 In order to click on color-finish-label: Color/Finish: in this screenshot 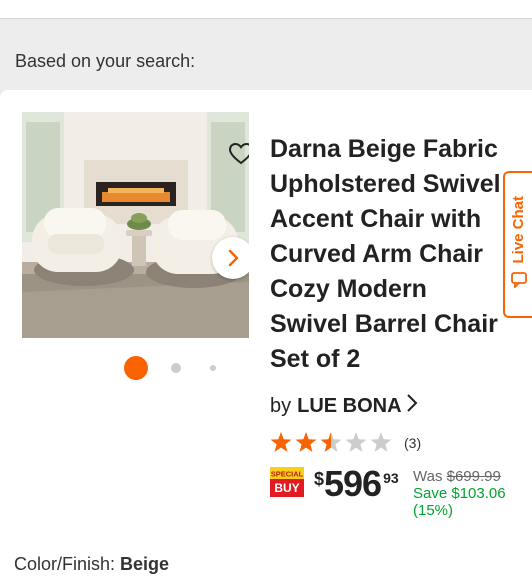, I will do `click(65, 564)`.